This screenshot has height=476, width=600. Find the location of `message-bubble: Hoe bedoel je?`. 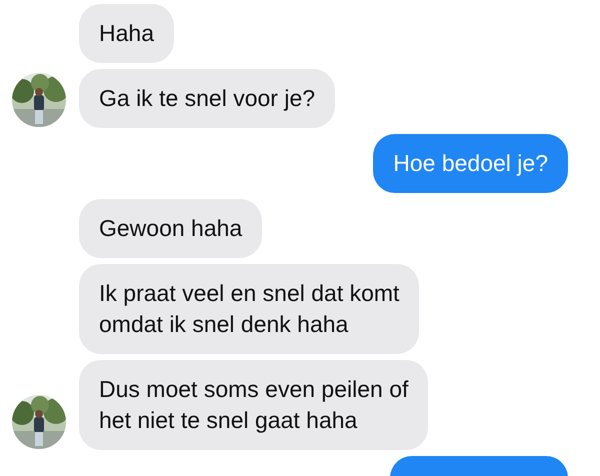

message-bubble: Hoe bedoel je? is located at coordinates (470, 163).